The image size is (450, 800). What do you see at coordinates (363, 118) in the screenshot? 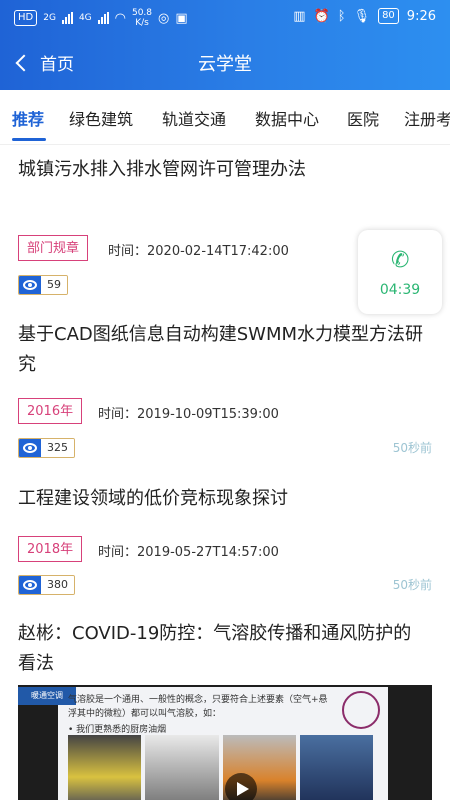
I see `tab-hospital: 医院` at bounding box center [363, 118].